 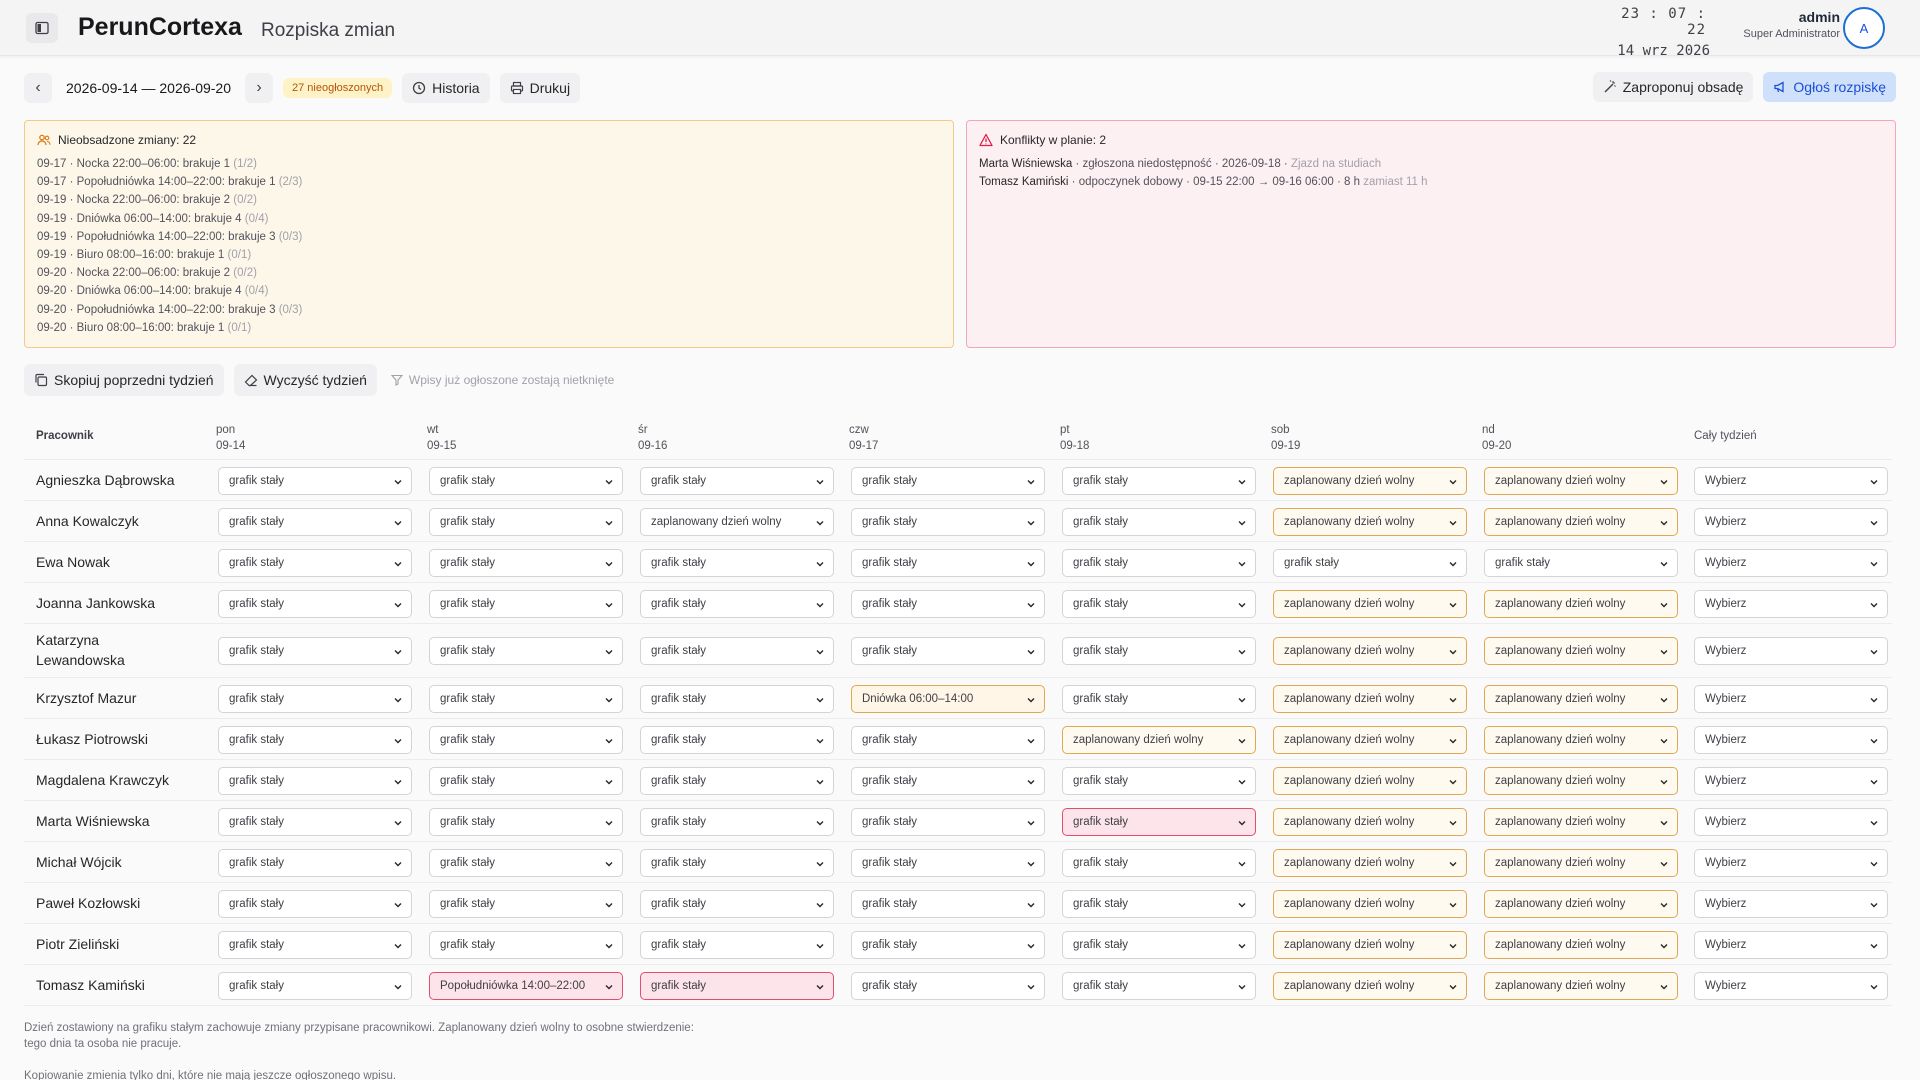 What do you see at coordinates (948, 699) in the screenshot?
I see `shift-select: Dniówka 06:00–14:00` at bounding box center [948, 699].